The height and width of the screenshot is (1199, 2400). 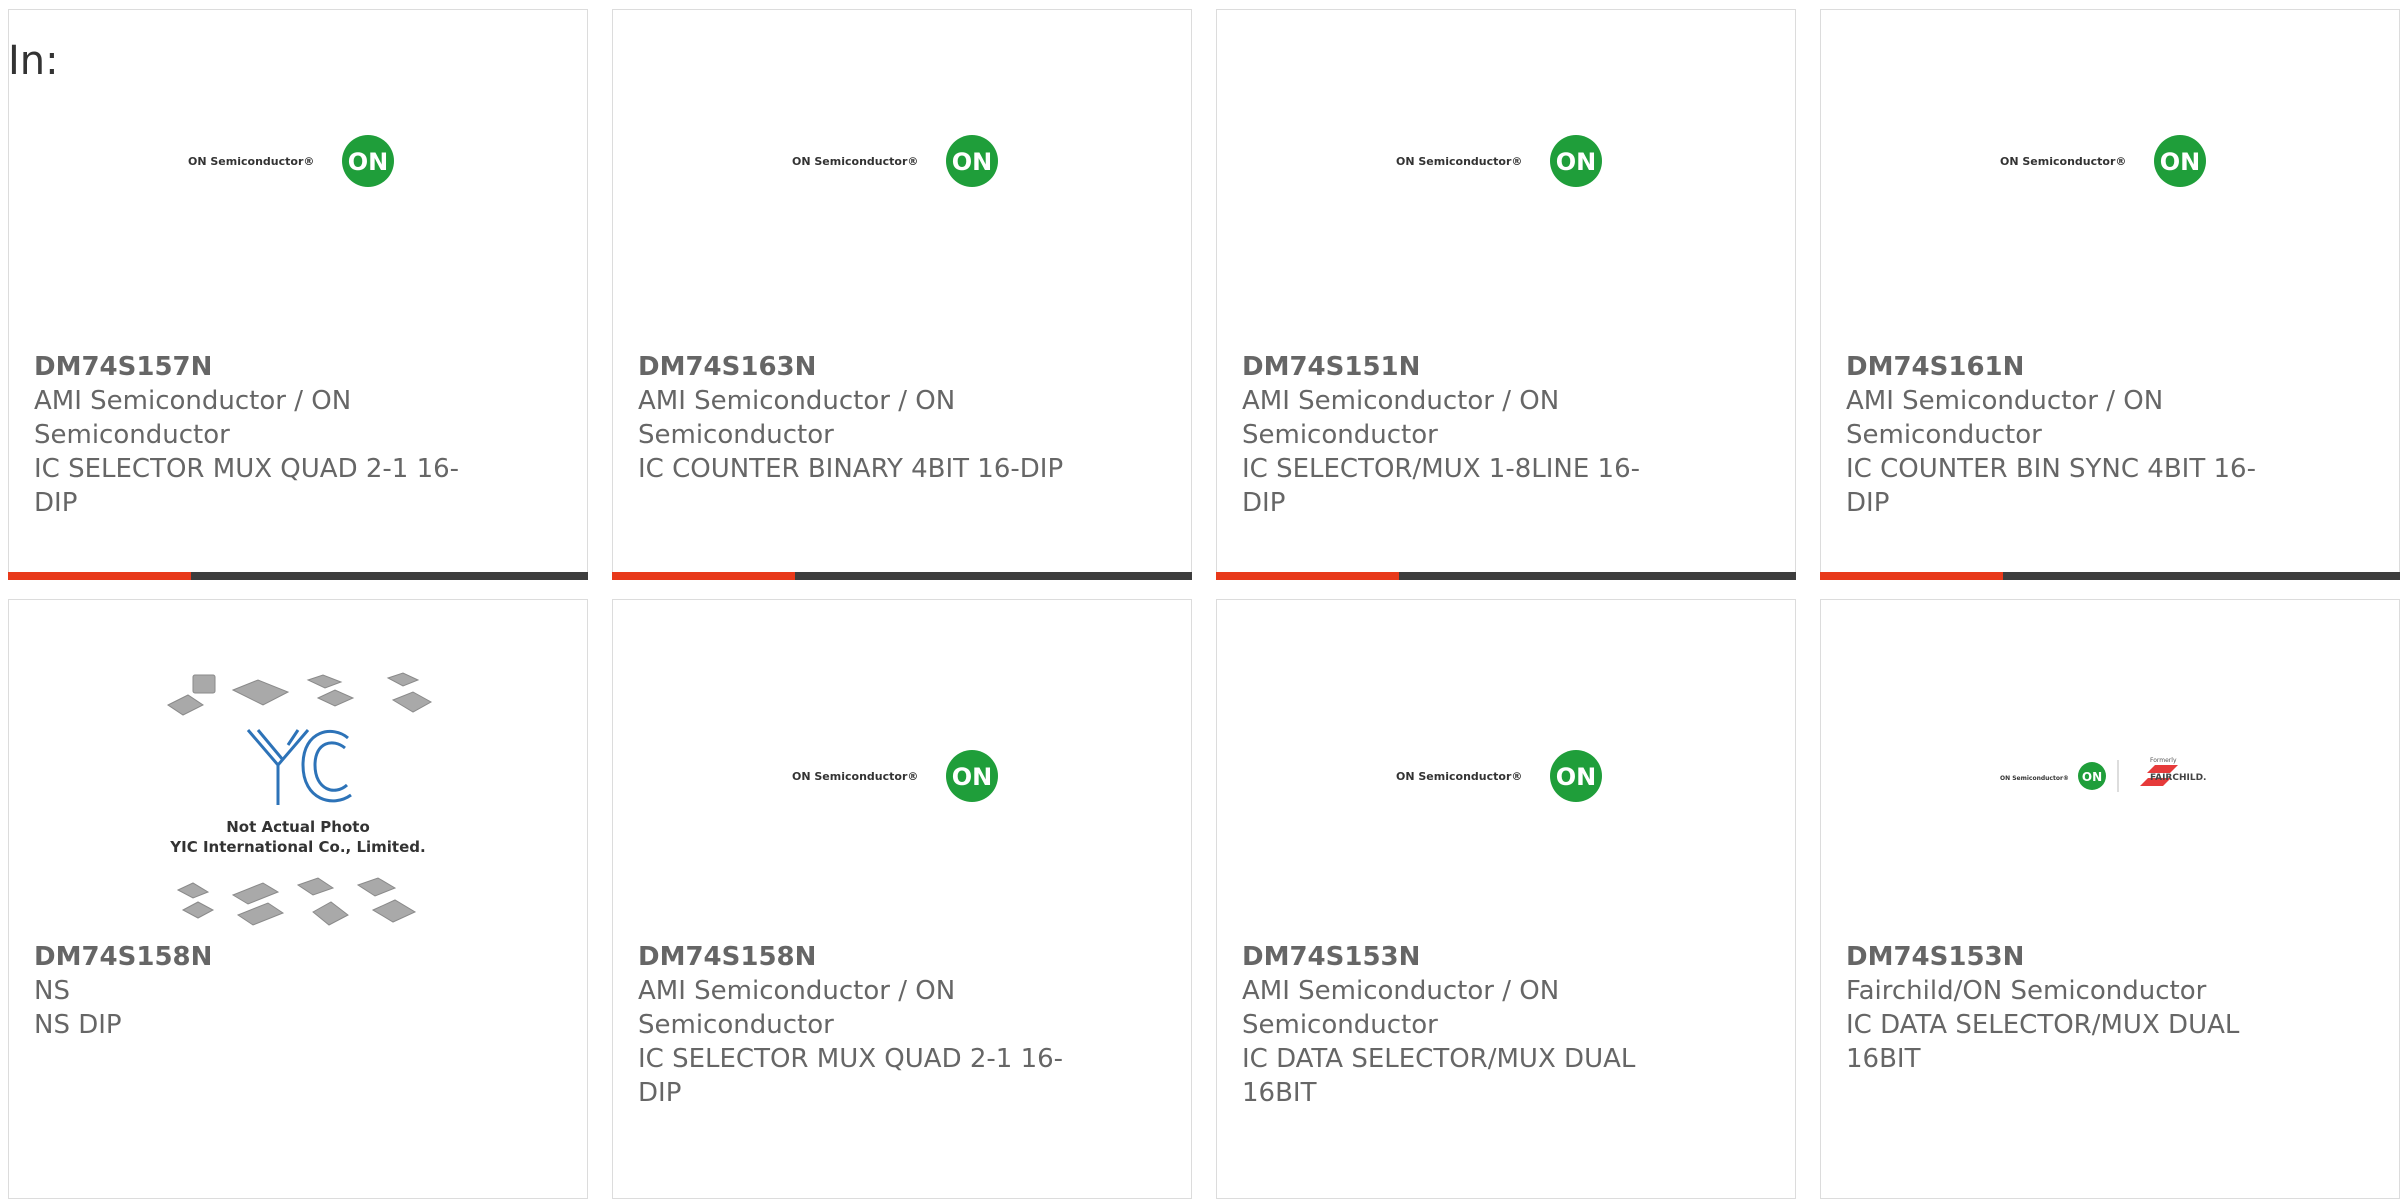 What do you see at coordinates (297, 847) in the screenshot?
I see `svg-text:YIC International Co., Limited: YIC International Co., Limited.` at bounding box center [297, 847].